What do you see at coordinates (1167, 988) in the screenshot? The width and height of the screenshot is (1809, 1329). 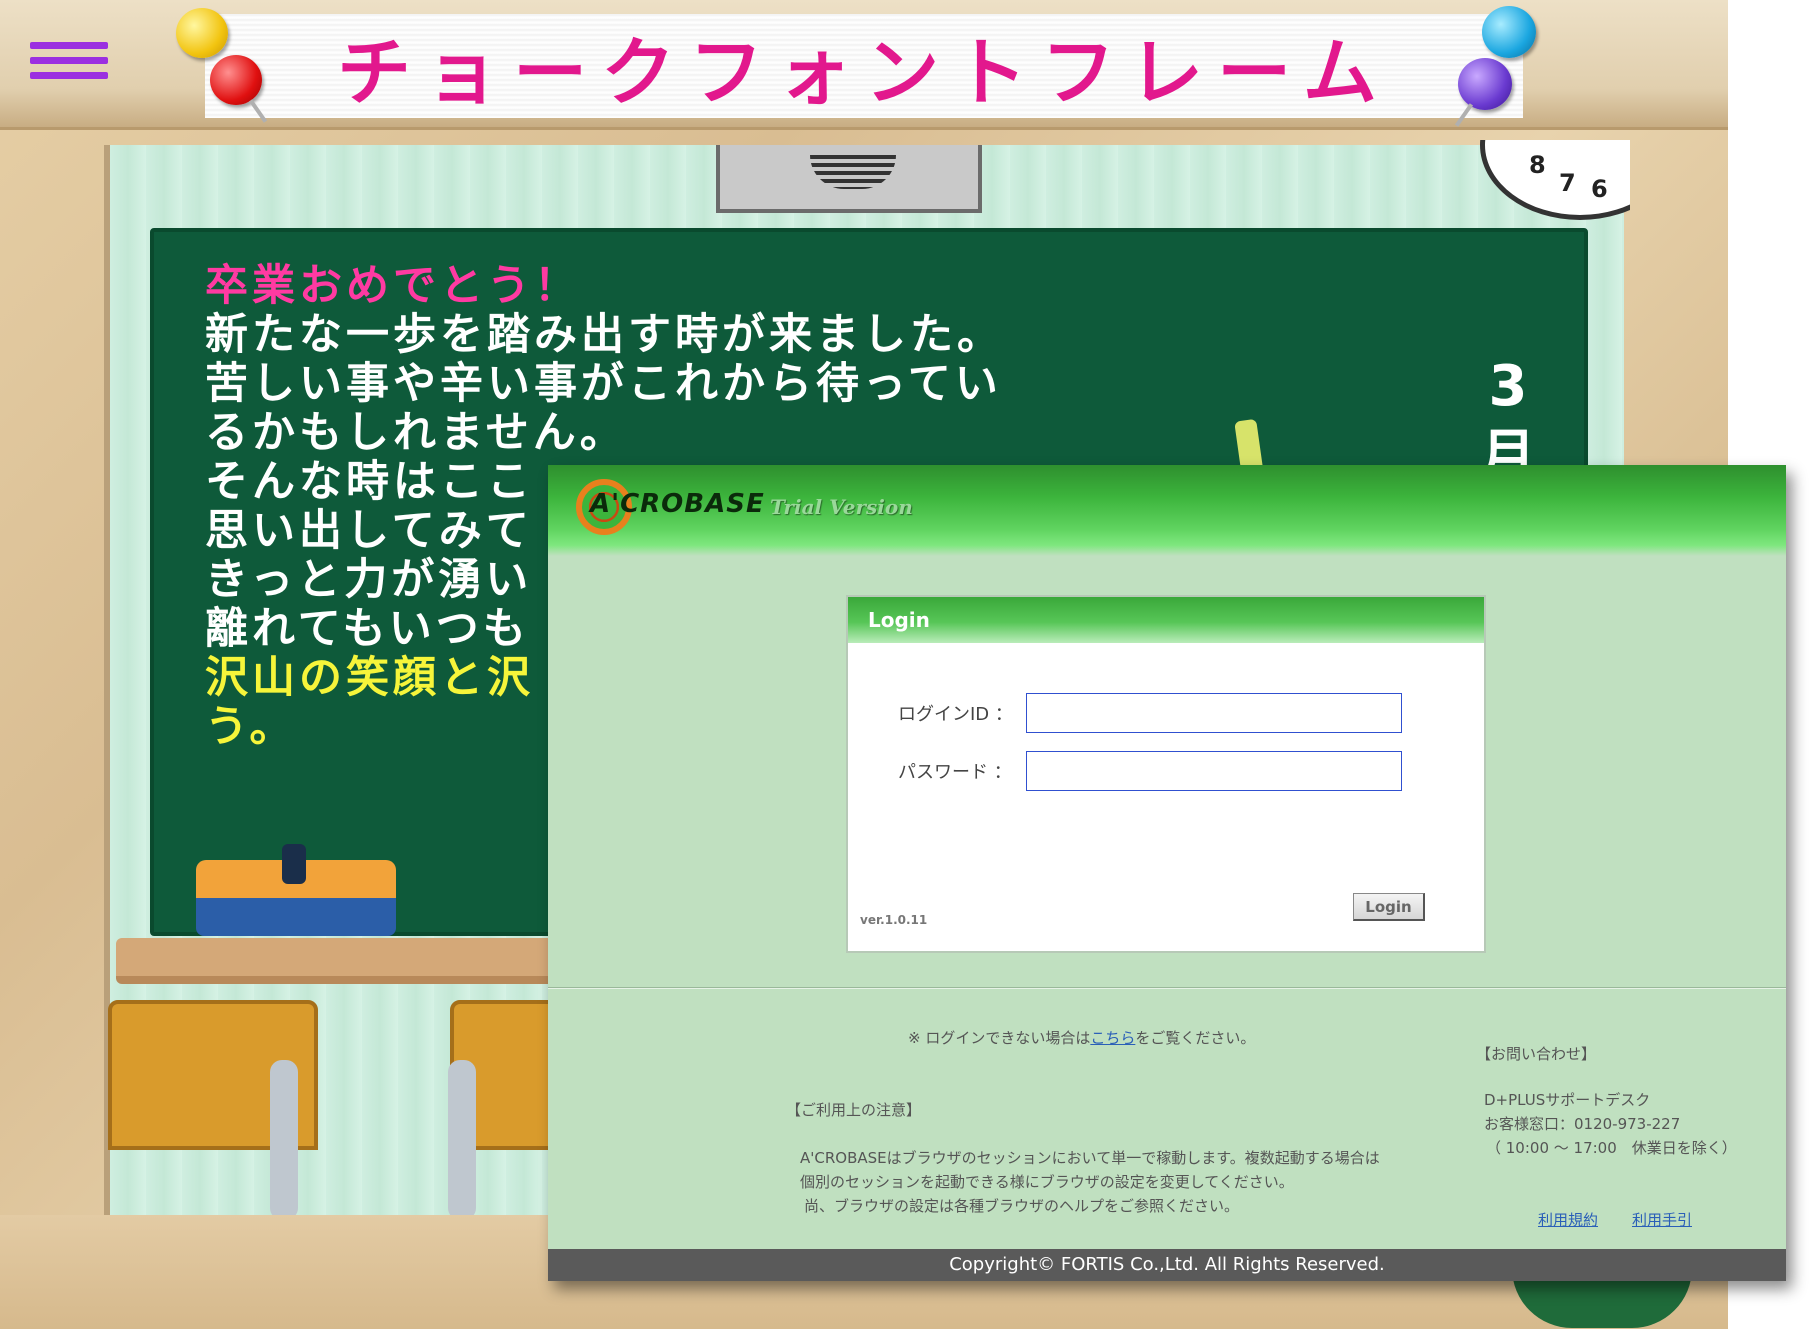 I see `divider` at bounding box center [1167, 988].